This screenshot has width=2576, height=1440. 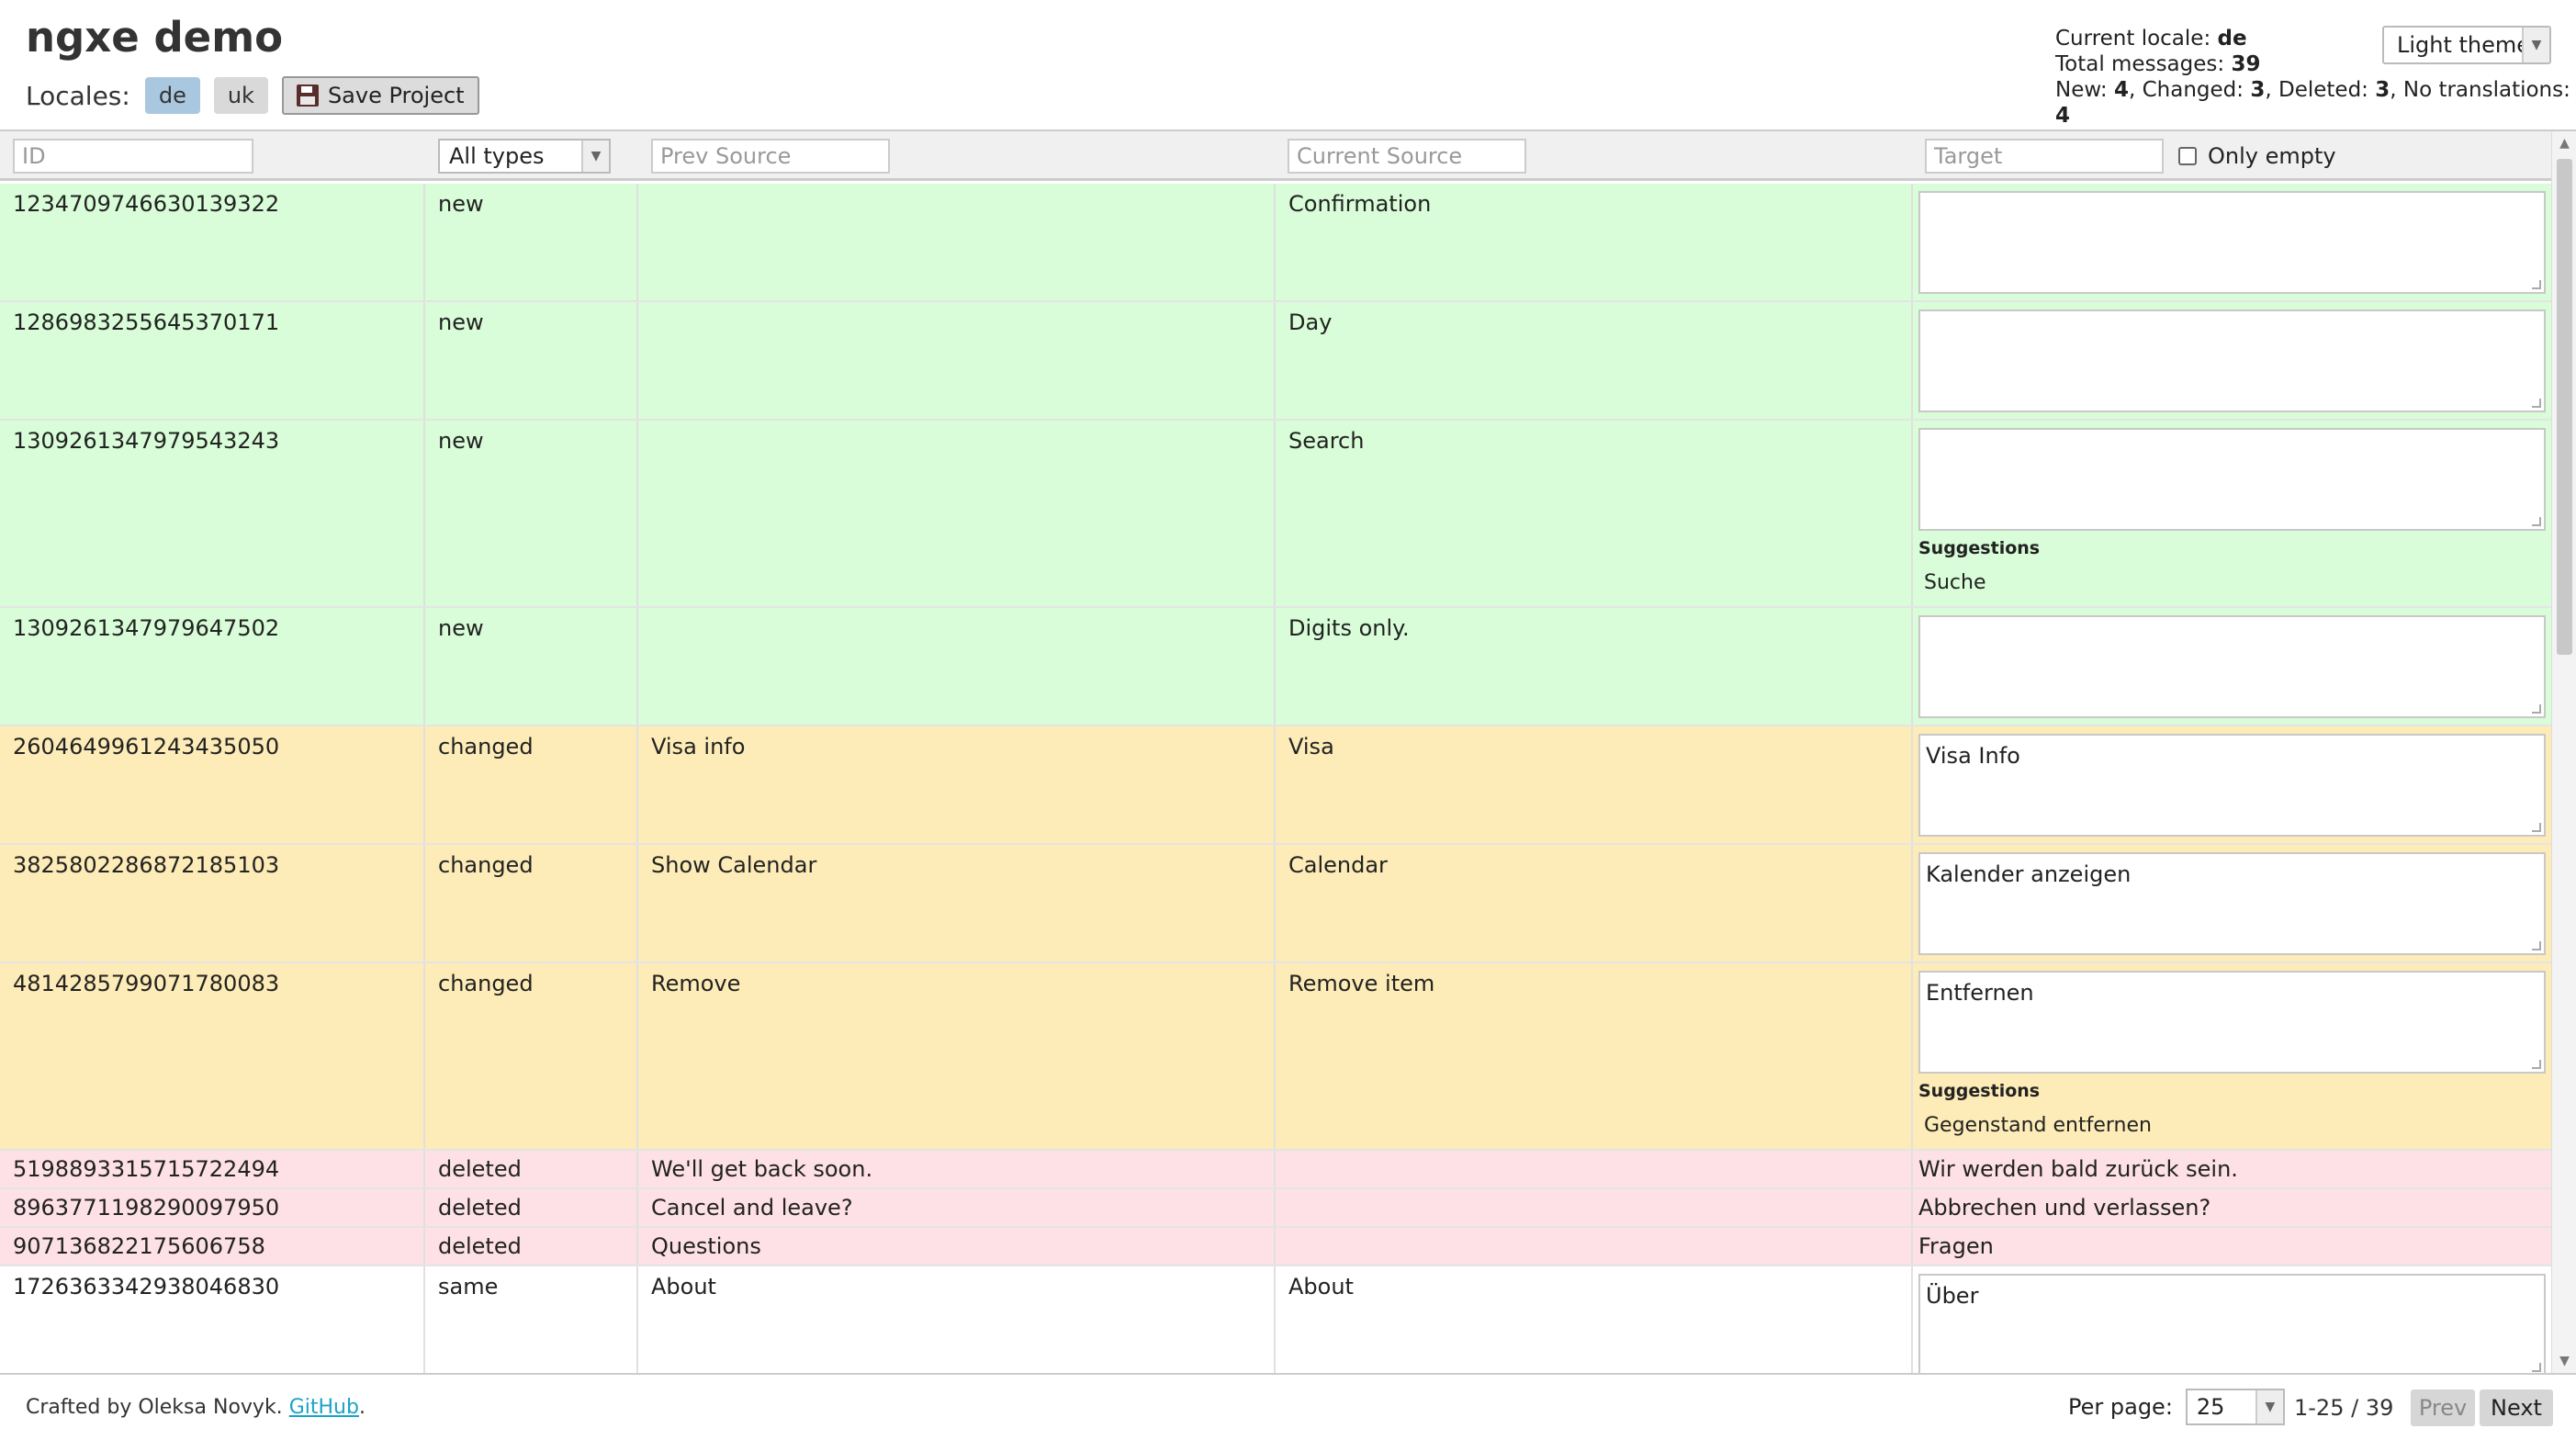 What do you see at coordinates (1594, 242) in the screenshot?
I see `row-current-source: Confirmation` at bounding box center [1594, 242].